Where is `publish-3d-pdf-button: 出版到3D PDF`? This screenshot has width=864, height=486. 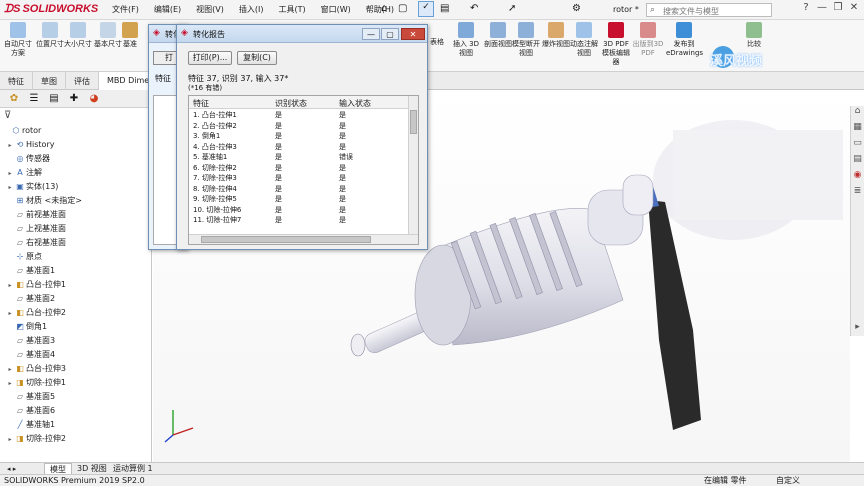 publish-3d-pdf-button: 出版到3D PDF is located at coordinates (648, 46).